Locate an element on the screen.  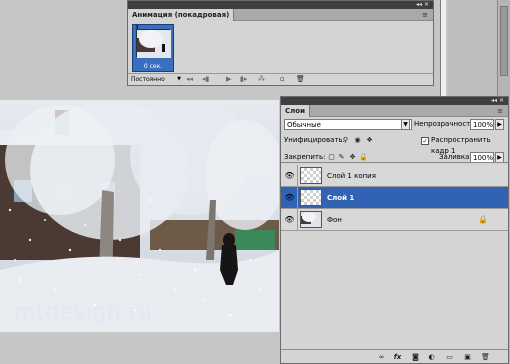
frame-delay: 0 сек. is located at coordinates (153, 66).